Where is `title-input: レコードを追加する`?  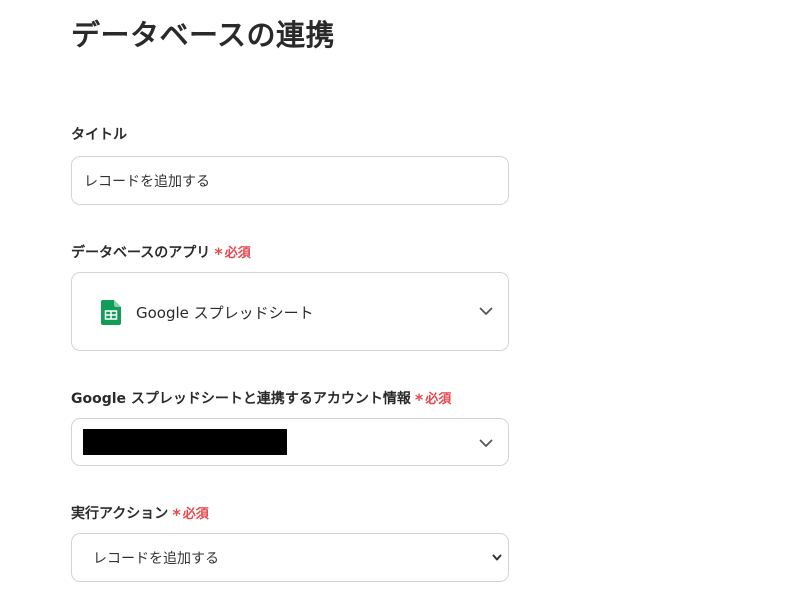
title-input: レコードを追加する is located at coordinates (290, 180).